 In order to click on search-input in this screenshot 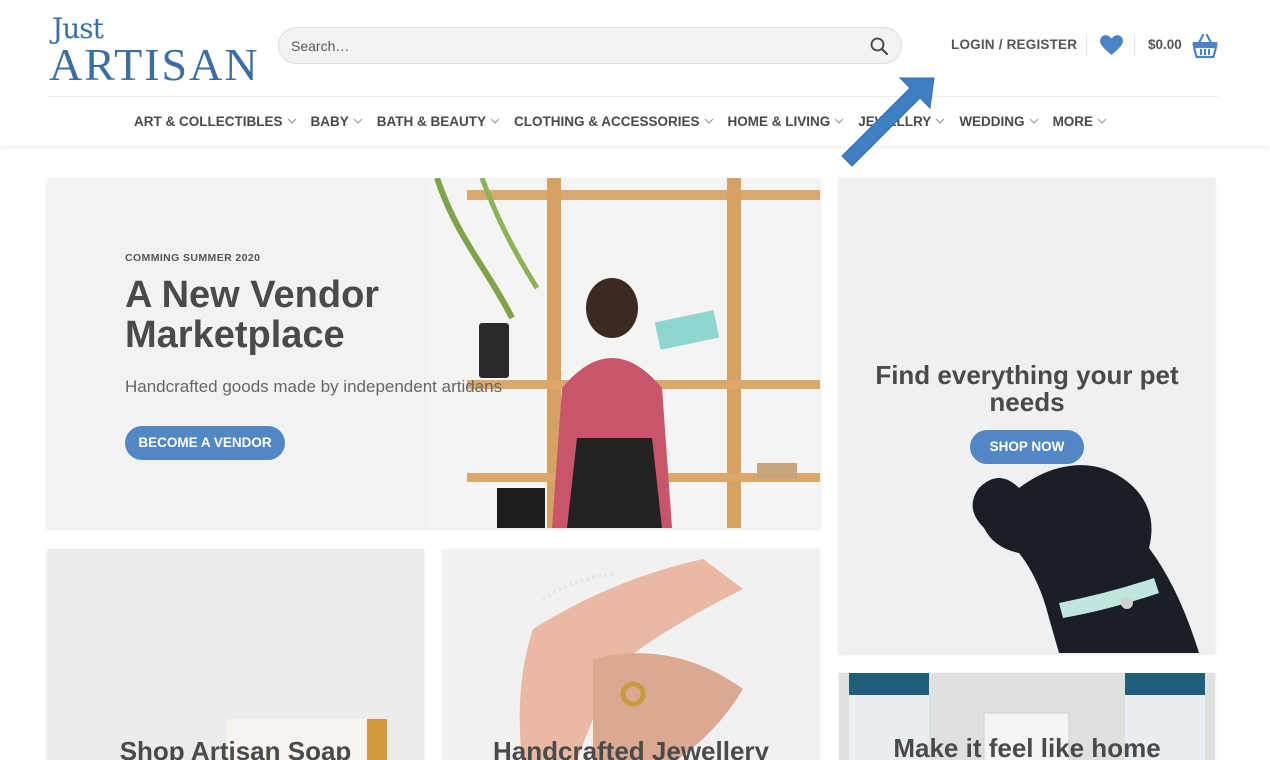, I will do `click(571, 45)`.